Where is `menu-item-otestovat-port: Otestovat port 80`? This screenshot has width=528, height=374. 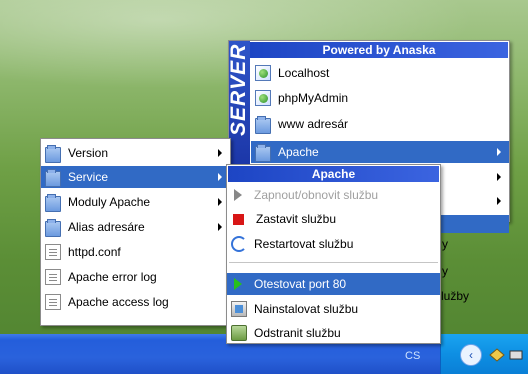 menu-item-otestovat-port: Otestovat port 80 is located at coordinates (333, 284).